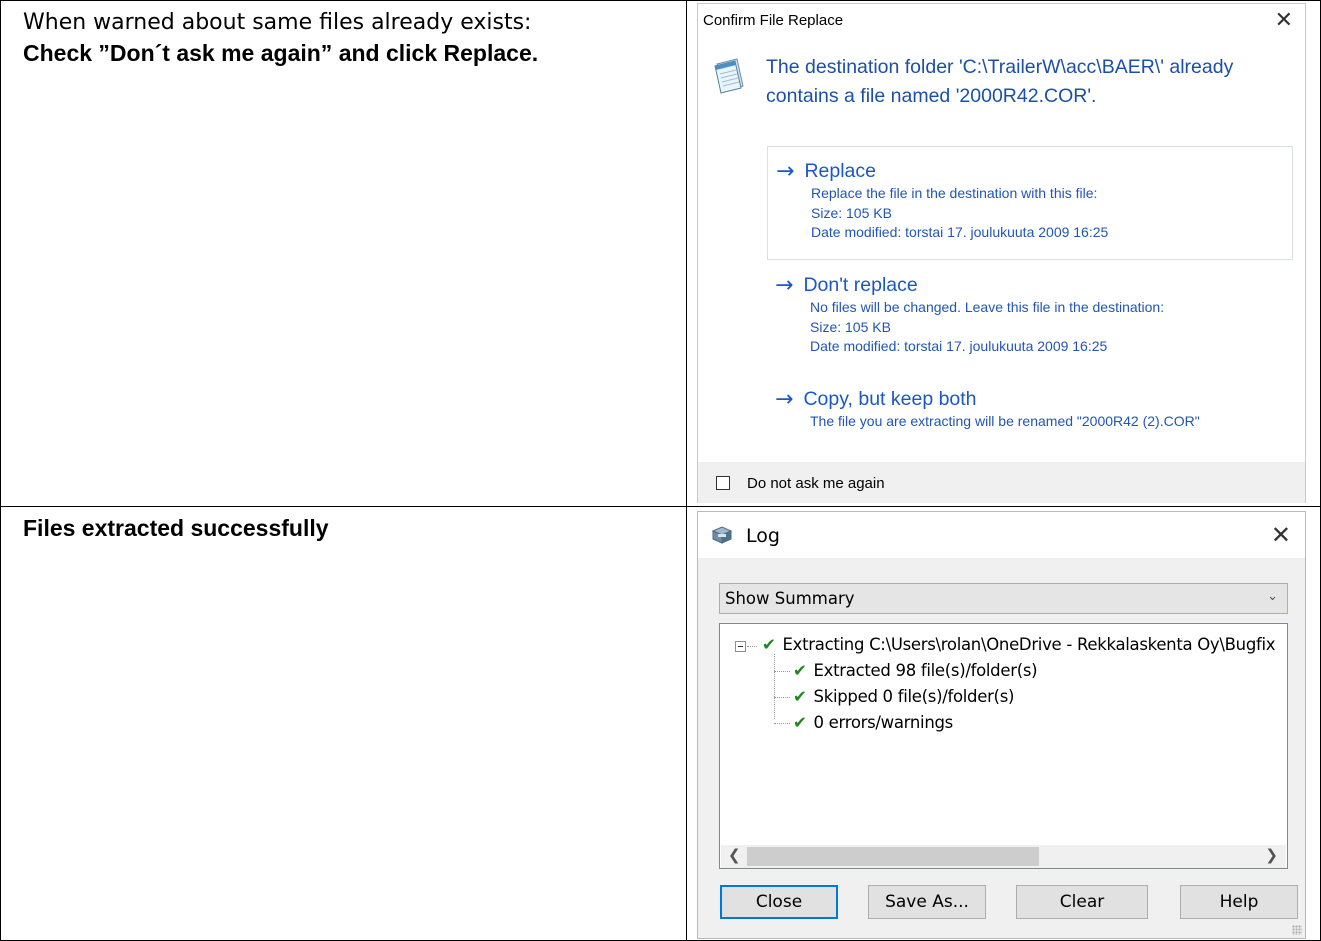 The image size is (1321, 941). Describe the element at coordinates (763, 536) in the screenshot. I see `log-title: Log` at that location.